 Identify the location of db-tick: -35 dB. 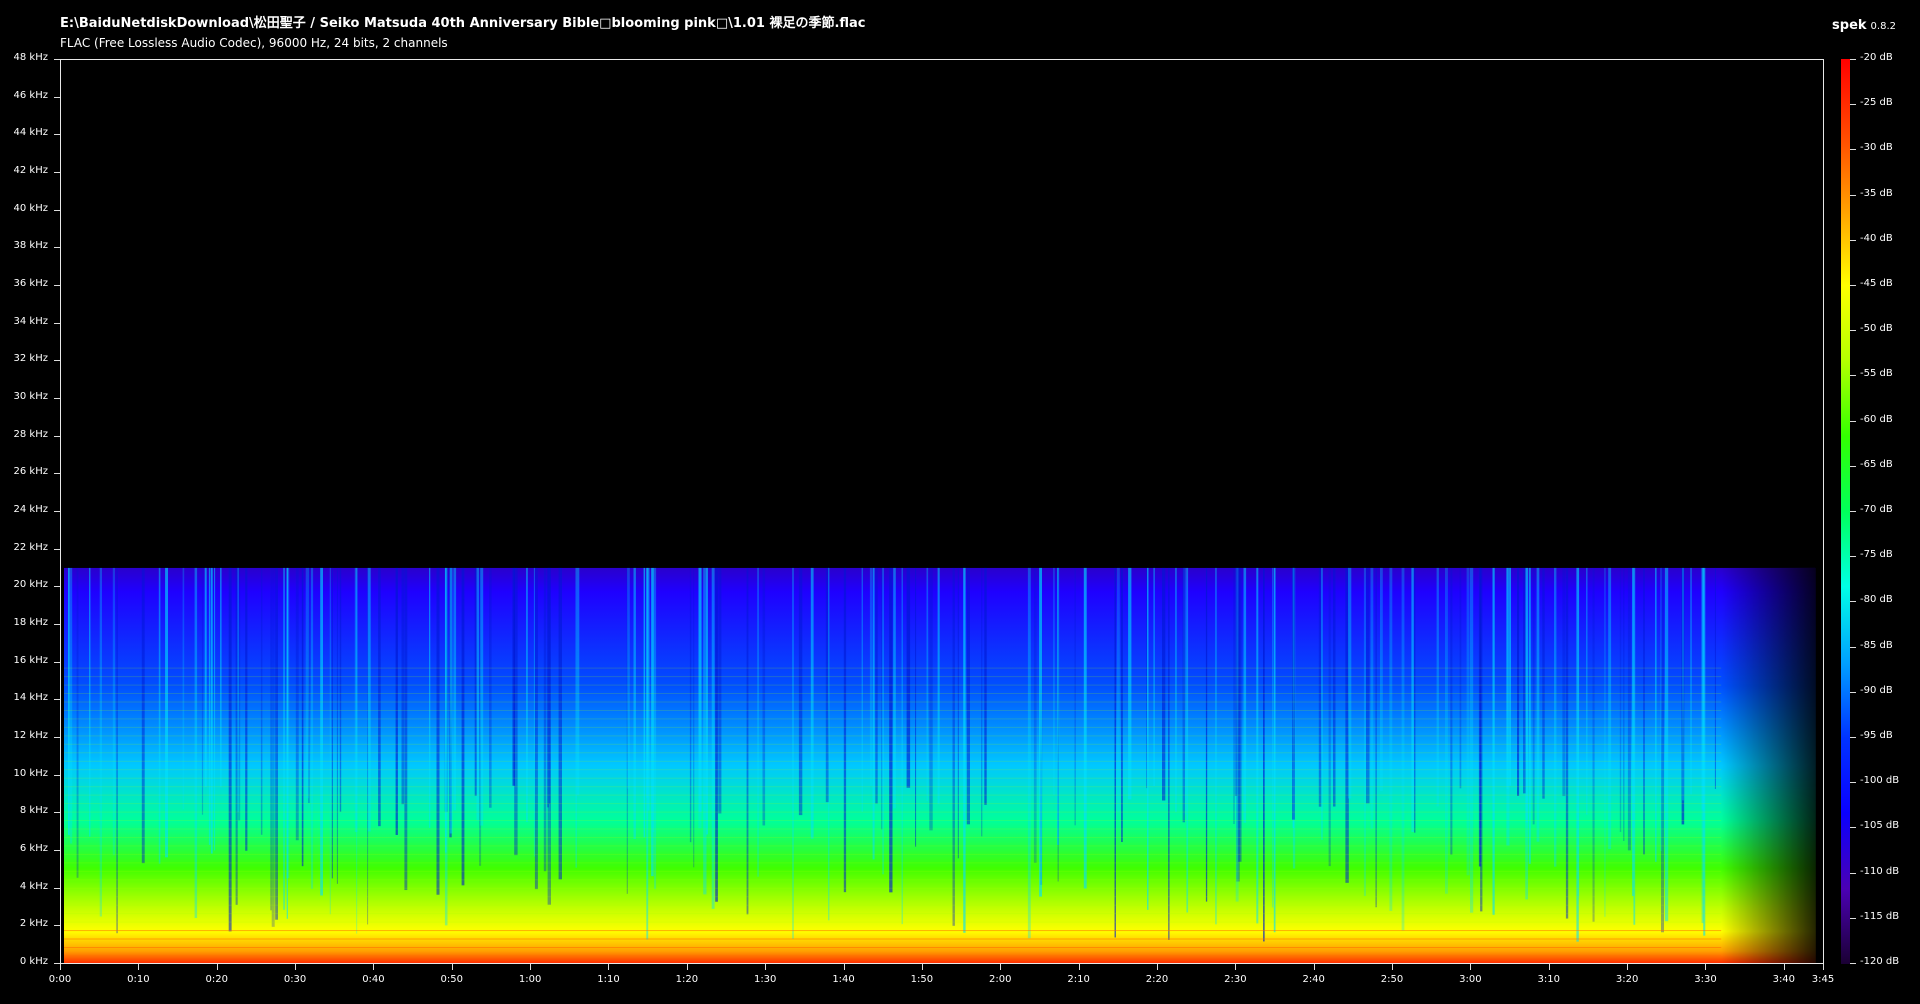
(1885, 193).